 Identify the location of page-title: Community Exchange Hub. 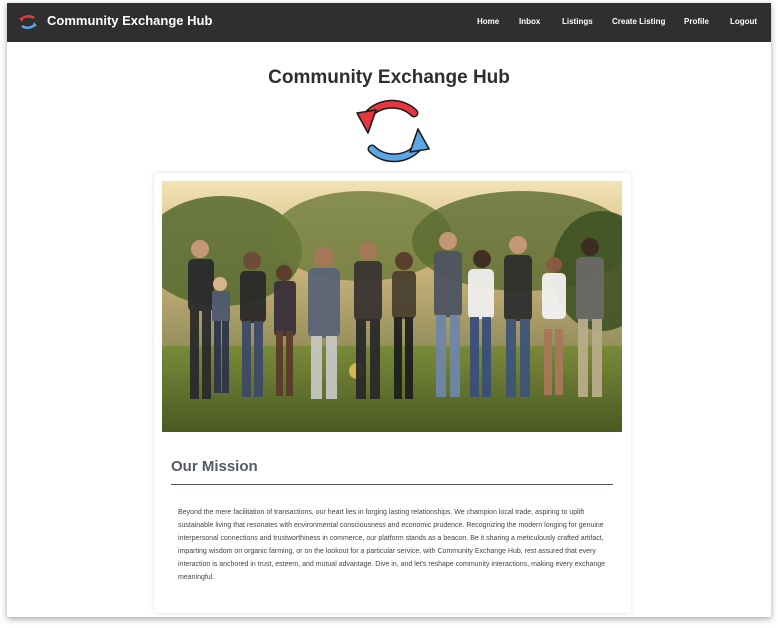
(389, 77).